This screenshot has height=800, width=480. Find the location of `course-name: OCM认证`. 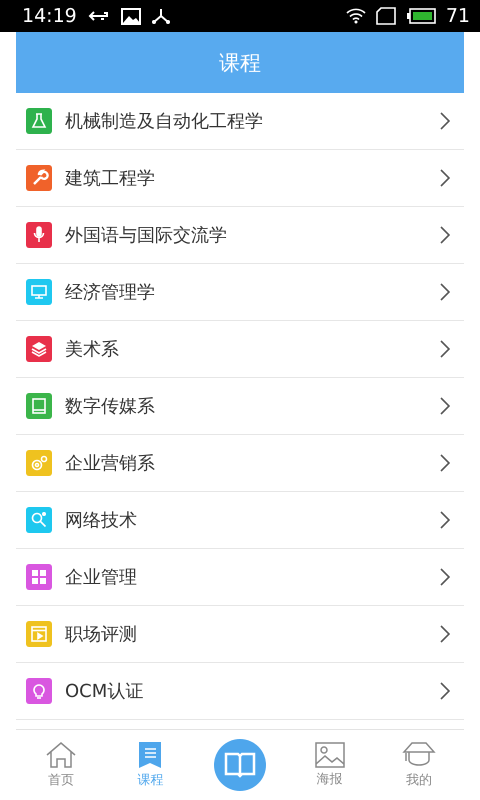

course-name: OCM认证 is located at coordinates (104, 691).